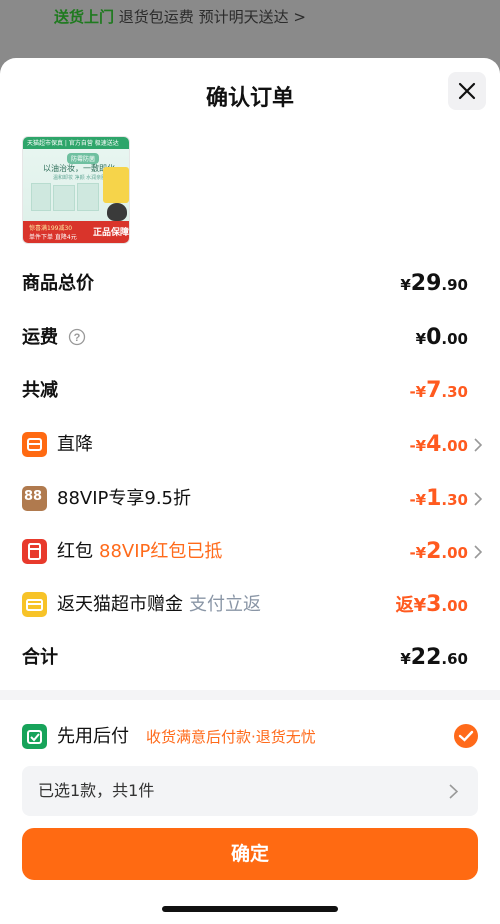 The width and height of the screenshot is (500, 924). Describe the element at coordinates (75, 444) in the screenshot. I see `direct-drop-label: 直降` at that location.